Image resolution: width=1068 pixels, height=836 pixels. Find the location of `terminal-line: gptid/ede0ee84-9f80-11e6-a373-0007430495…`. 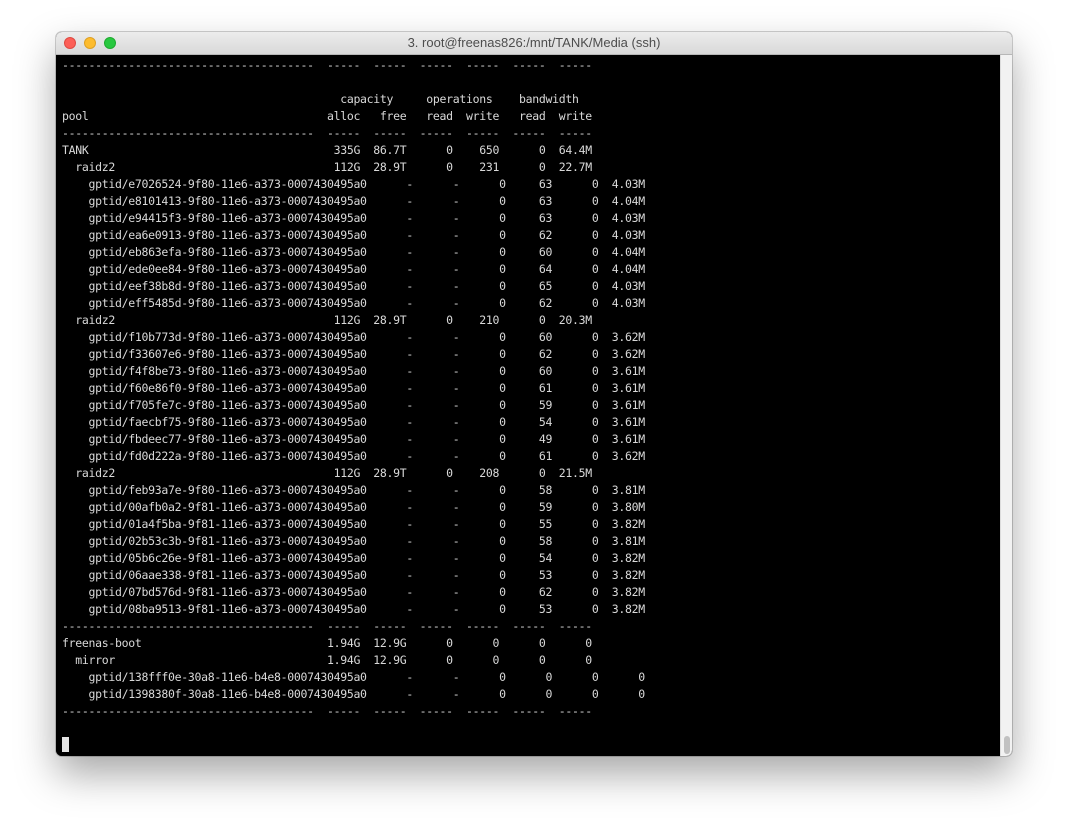

terminal-line: gptid/ede0ee84-9f80-11e6-a373-0007430495… is located at coordinates (353, 269).